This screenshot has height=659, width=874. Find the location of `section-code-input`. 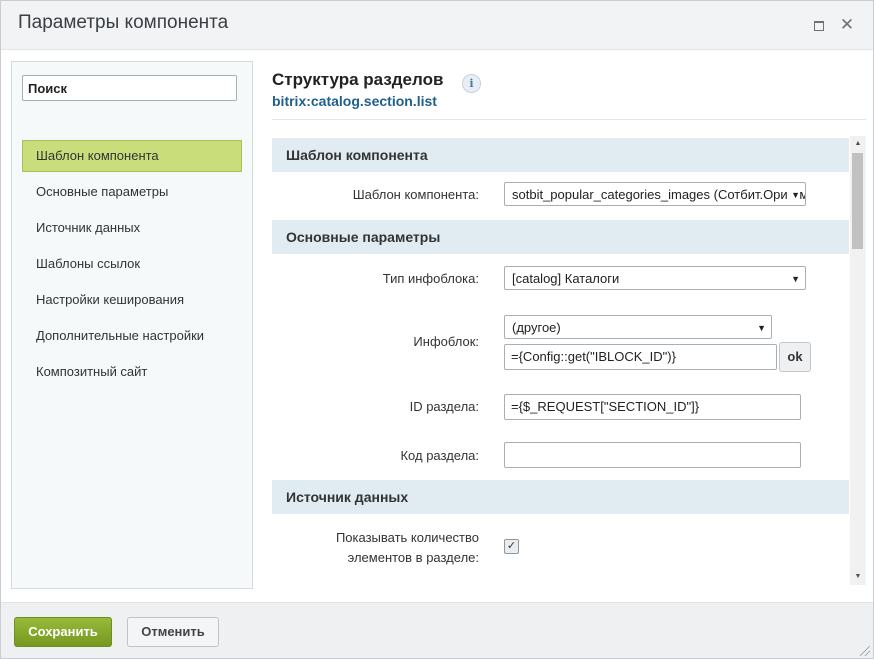

section-code-input is located at coordinates (652, 455).